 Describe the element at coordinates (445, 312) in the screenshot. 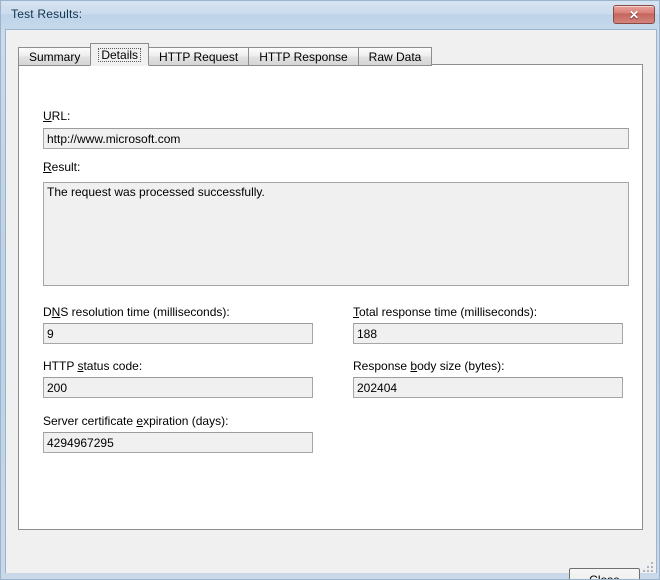

I see `total-response-time-label: Total response time (milliseconds):` at that location.